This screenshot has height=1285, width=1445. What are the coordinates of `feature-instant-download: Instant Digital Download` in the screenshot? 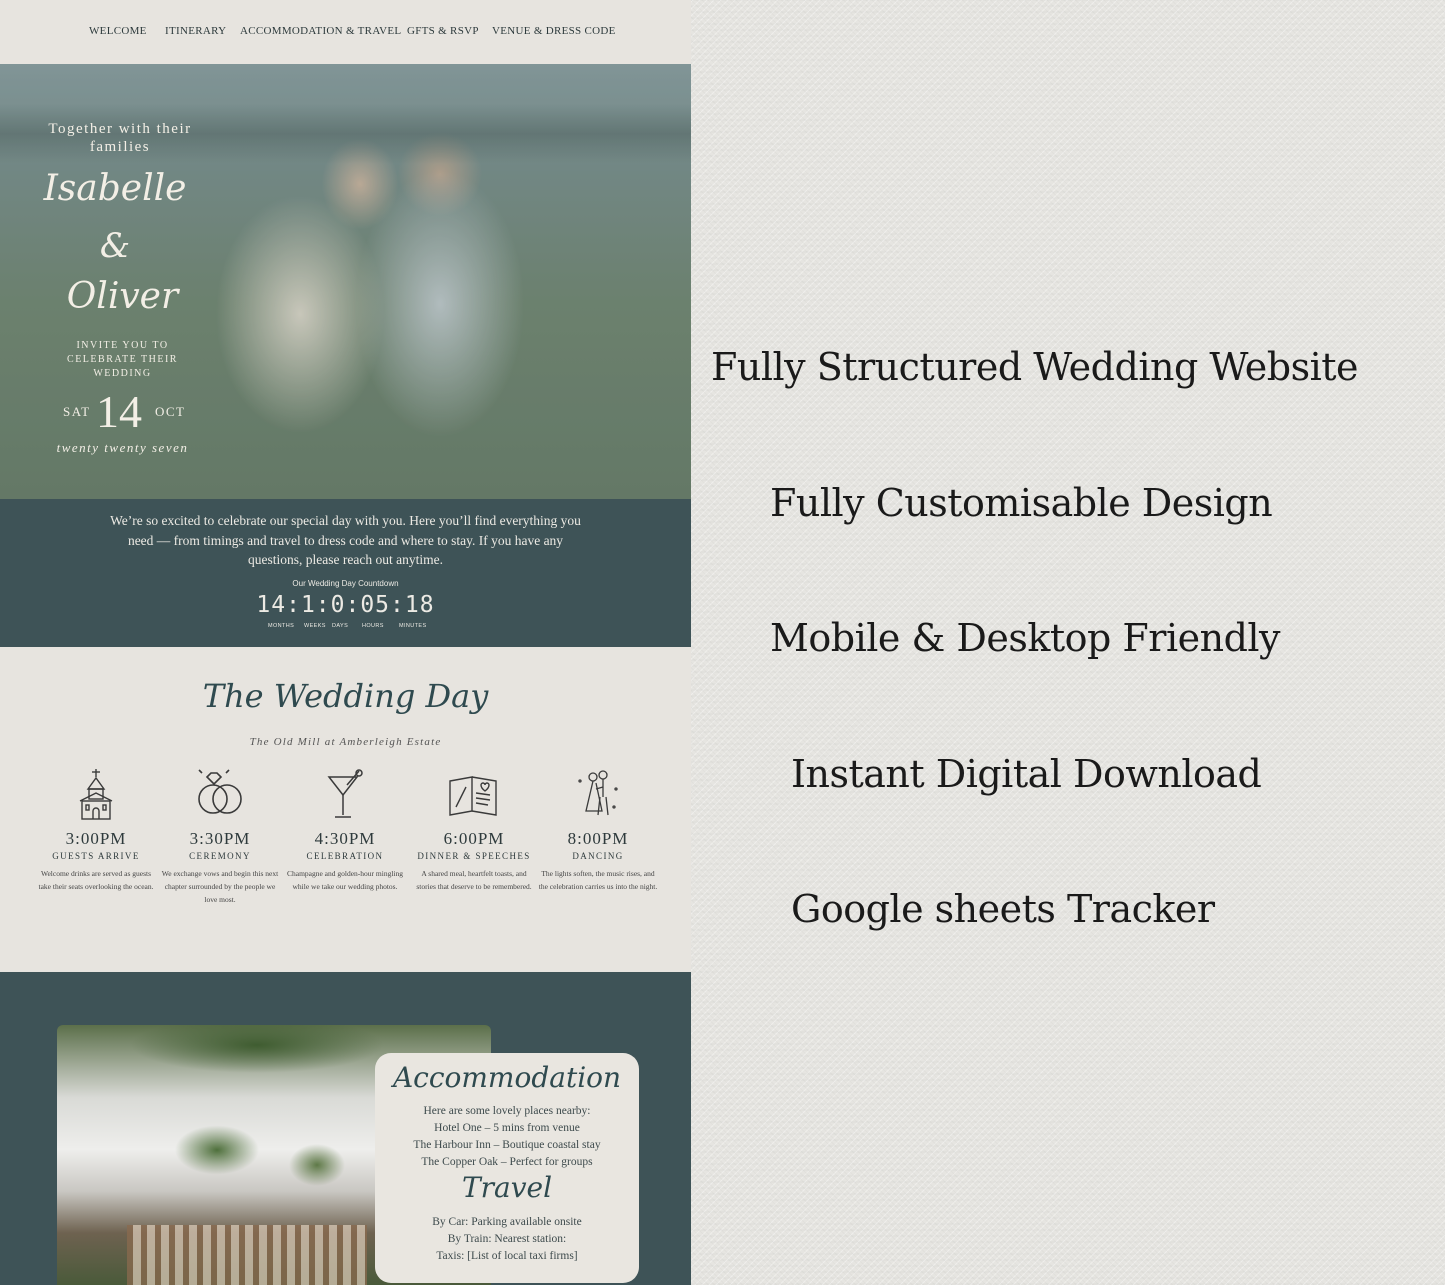 It's located at (1026, 774).